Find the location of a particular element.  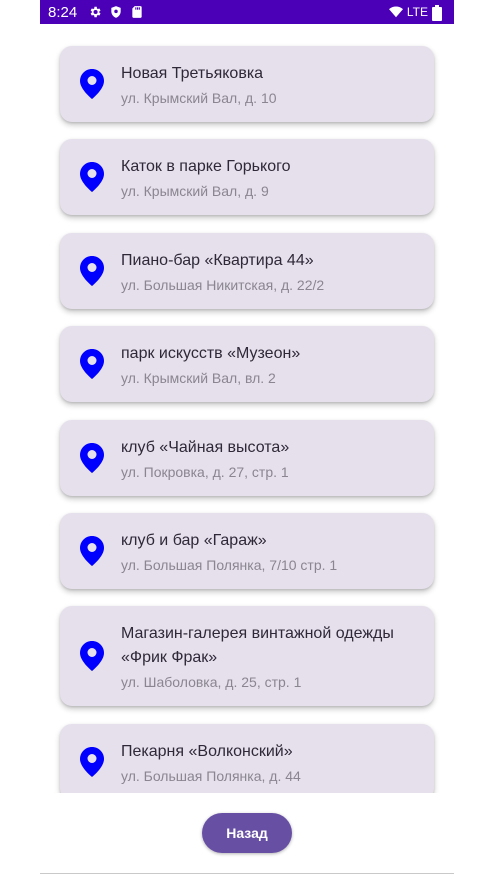

gear-icon is located at coordinates (95, 12).